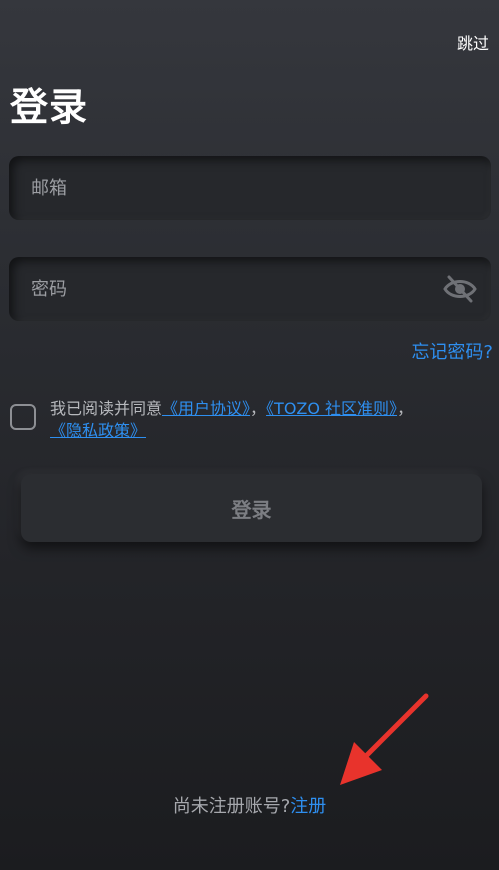 The width and height of the screenshot is (499, 870). I want to click on agreement-row: 我已阅读并同意《用户协议》，《TOZO 社区准则》，《隐私政策》, so click(252, 423).